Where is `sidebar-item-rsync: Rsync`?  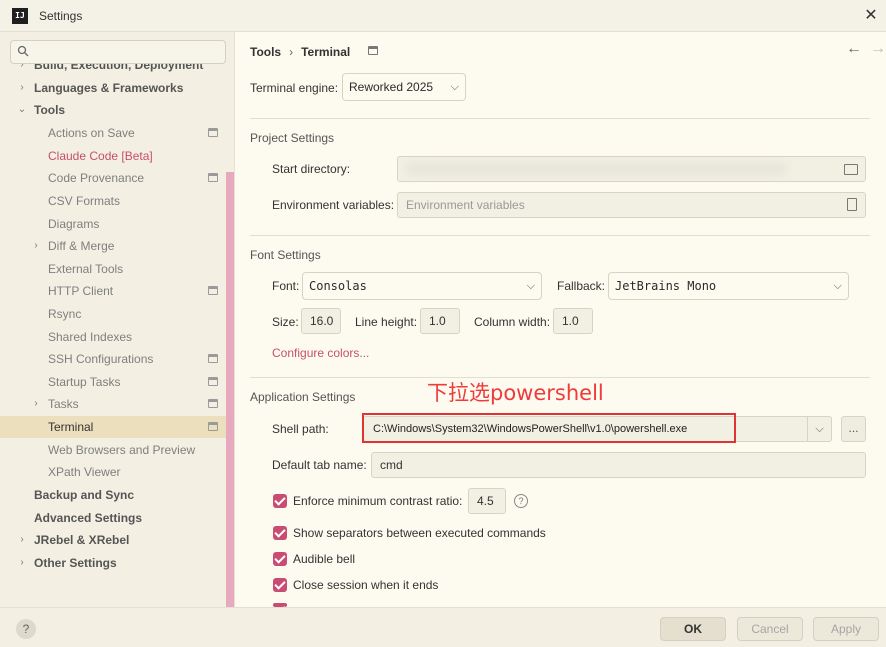
sidebar-item-rsync: Rsync is located at coordinates (113, 314).